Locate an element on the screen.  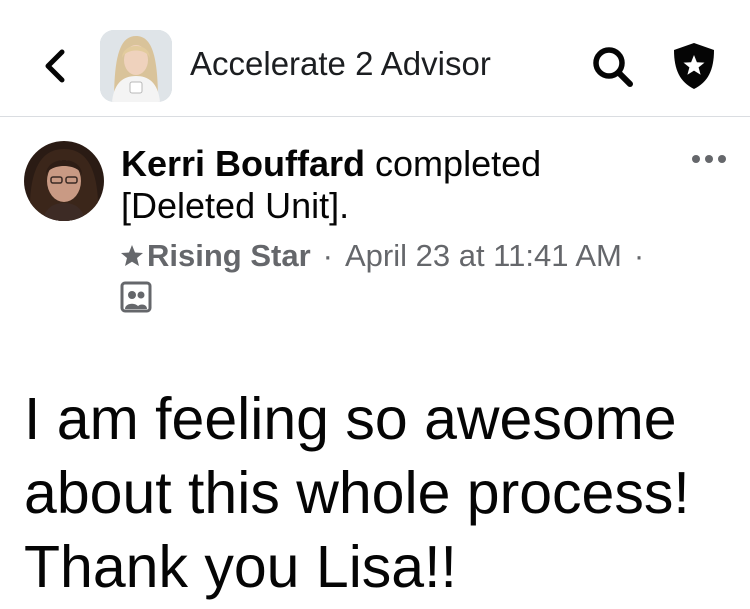
group-members-icon is located at coordinates (136, 297).